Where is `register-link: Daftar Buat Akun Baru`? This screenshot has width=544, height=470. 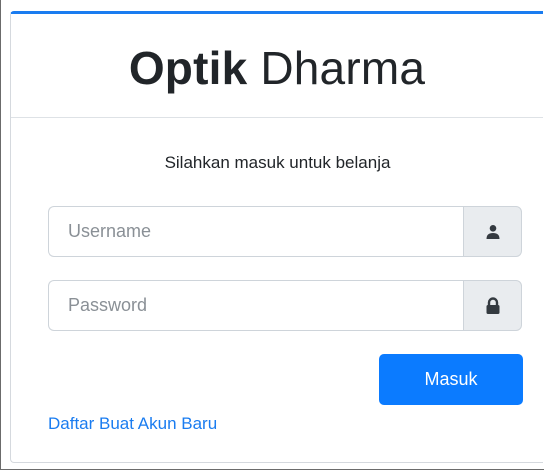
register-link: Daftar Buat Akun Baru is located at coordinates (132, 424).